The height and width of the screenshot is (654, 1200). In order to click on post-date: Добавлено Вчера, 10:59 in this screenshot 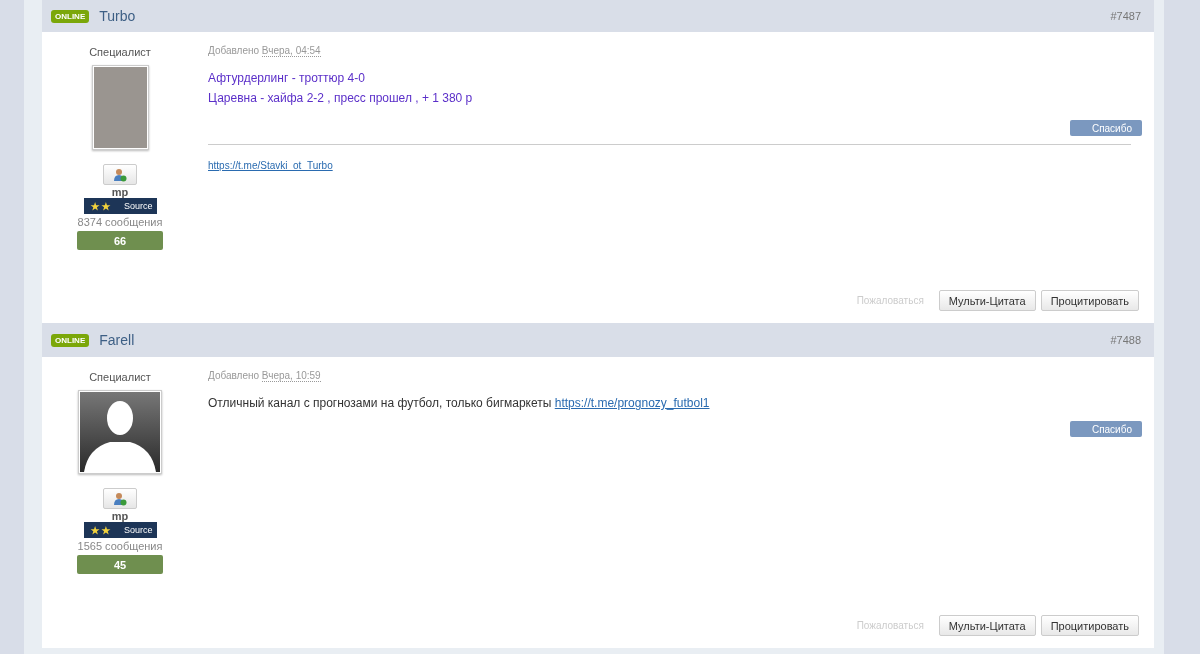, I will do `click(265, 376)`.